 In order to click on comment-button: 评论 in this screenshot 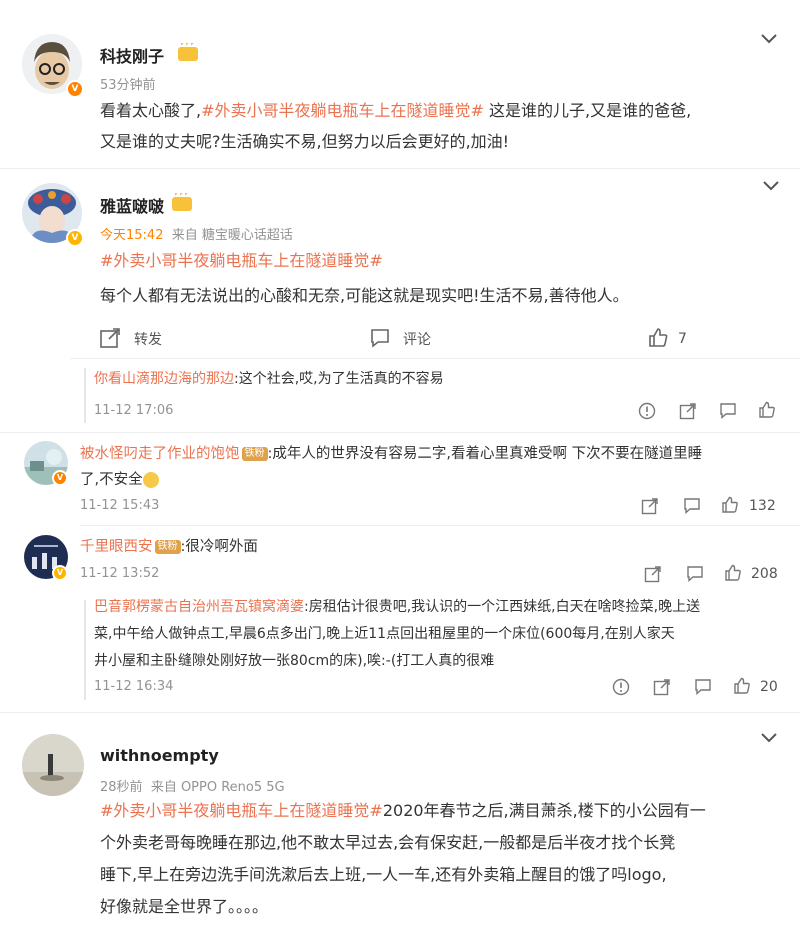, I will do `click(417, 339)`.